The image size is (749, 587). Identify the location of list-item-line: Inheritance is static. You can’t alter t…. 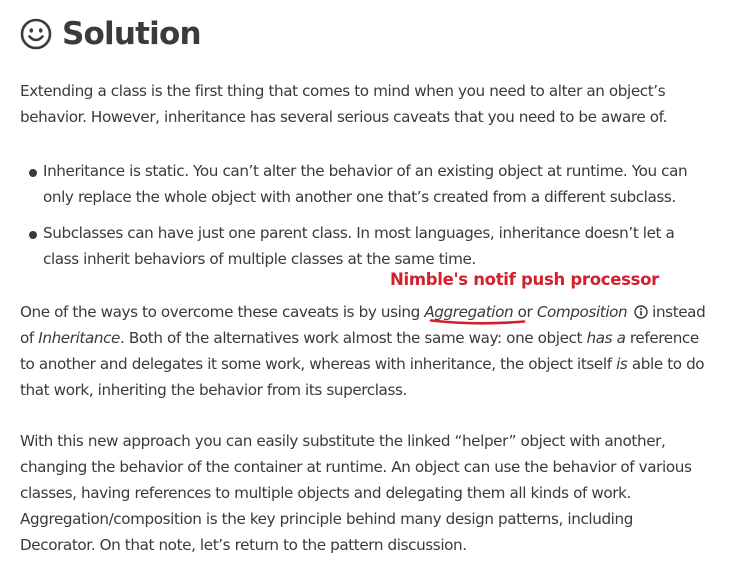
(365, 171).